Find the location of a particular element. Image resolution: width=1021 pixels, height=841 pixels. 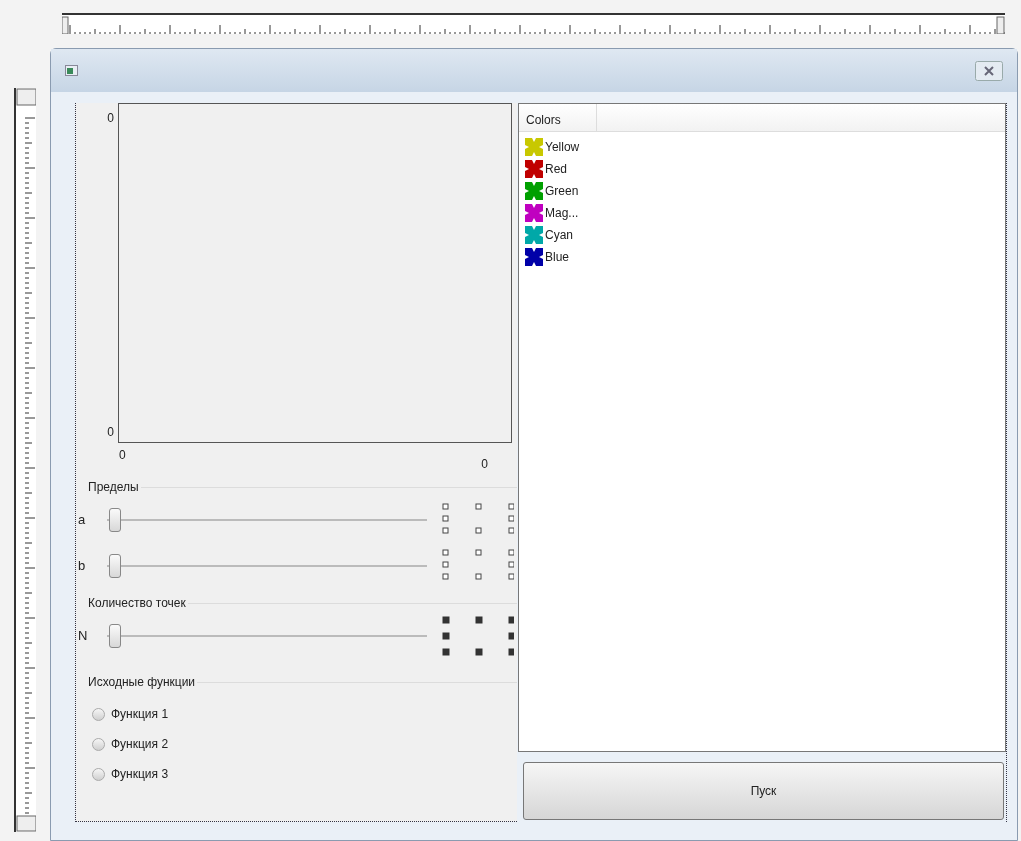

group-title: Количество точек is located at coordinates (137, 603).